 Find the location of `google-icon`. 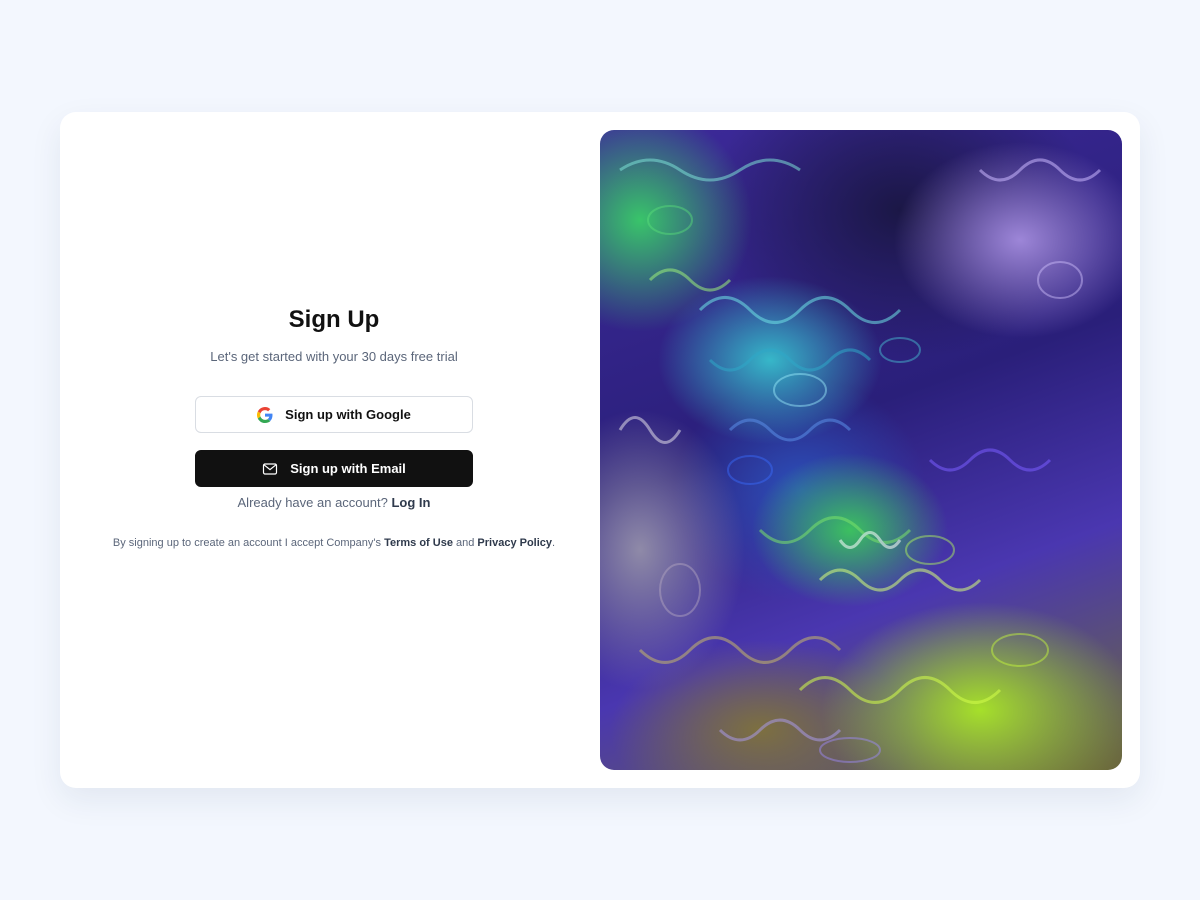

google-icon is located at coordinates (265, 414).